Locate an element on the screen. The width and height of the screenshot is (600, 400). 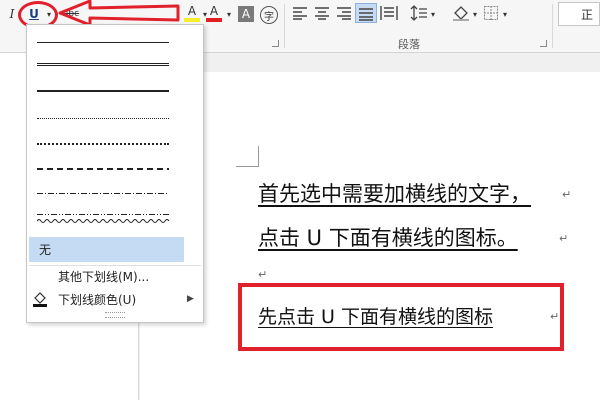
align-left-icon is located at coordinates (300, 13).